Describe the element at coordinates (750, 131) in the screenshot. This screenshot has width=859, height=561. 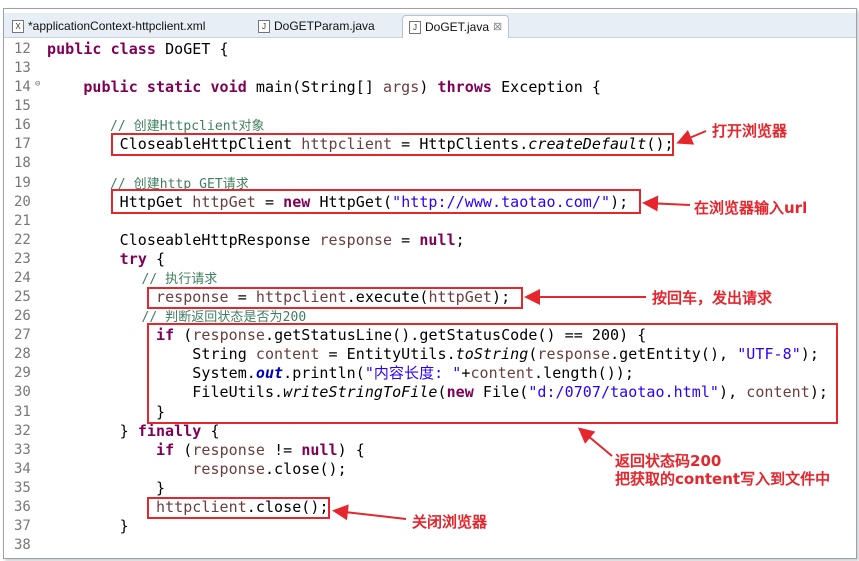
I see `note-open-browser: 打开浏览器` at that location.